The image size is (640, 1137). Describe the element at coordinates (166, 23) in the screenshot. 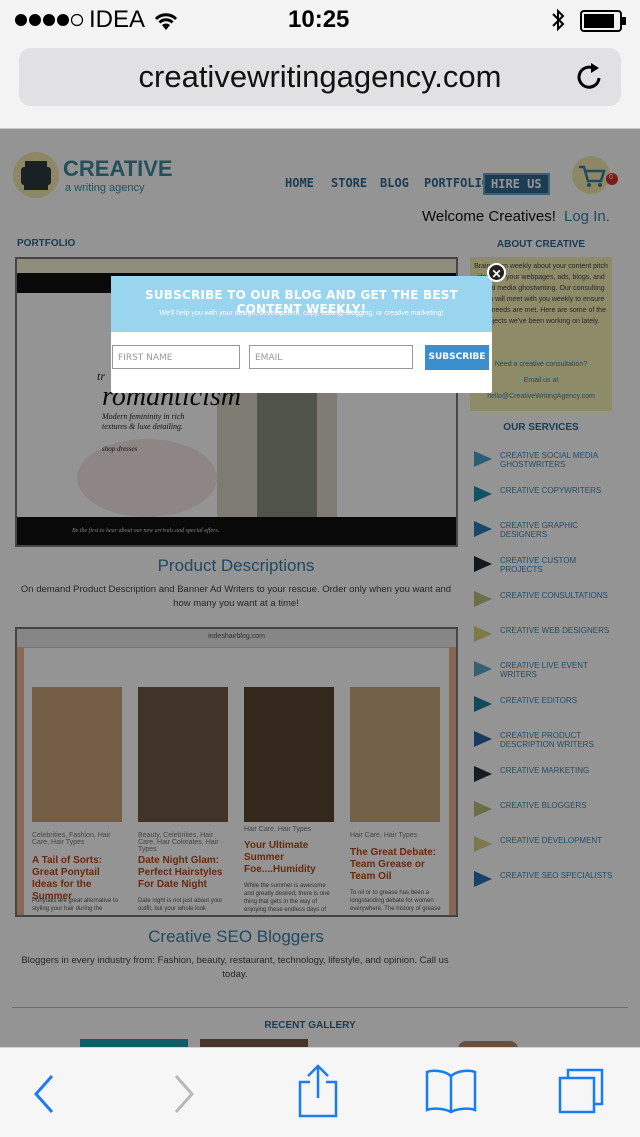

I see `wifi-icon` at that location.